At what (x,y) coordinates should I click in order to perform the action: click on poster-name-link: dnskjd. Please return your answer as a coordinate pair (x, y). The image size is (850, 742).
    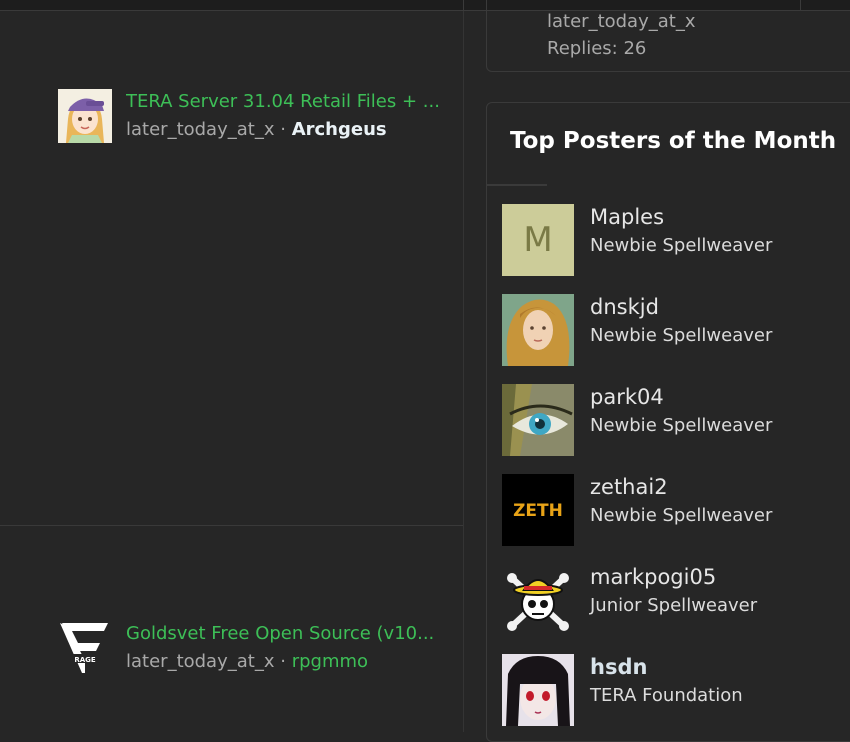
    Looking at the image, I should click on (624, 307).